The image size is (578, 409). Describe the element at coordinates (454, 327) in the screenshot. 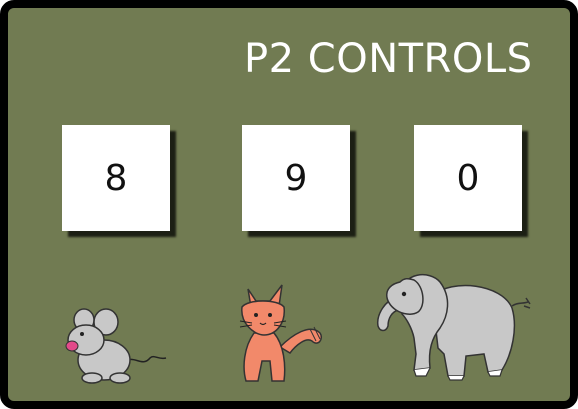

I see `elephant-icon` at that location.